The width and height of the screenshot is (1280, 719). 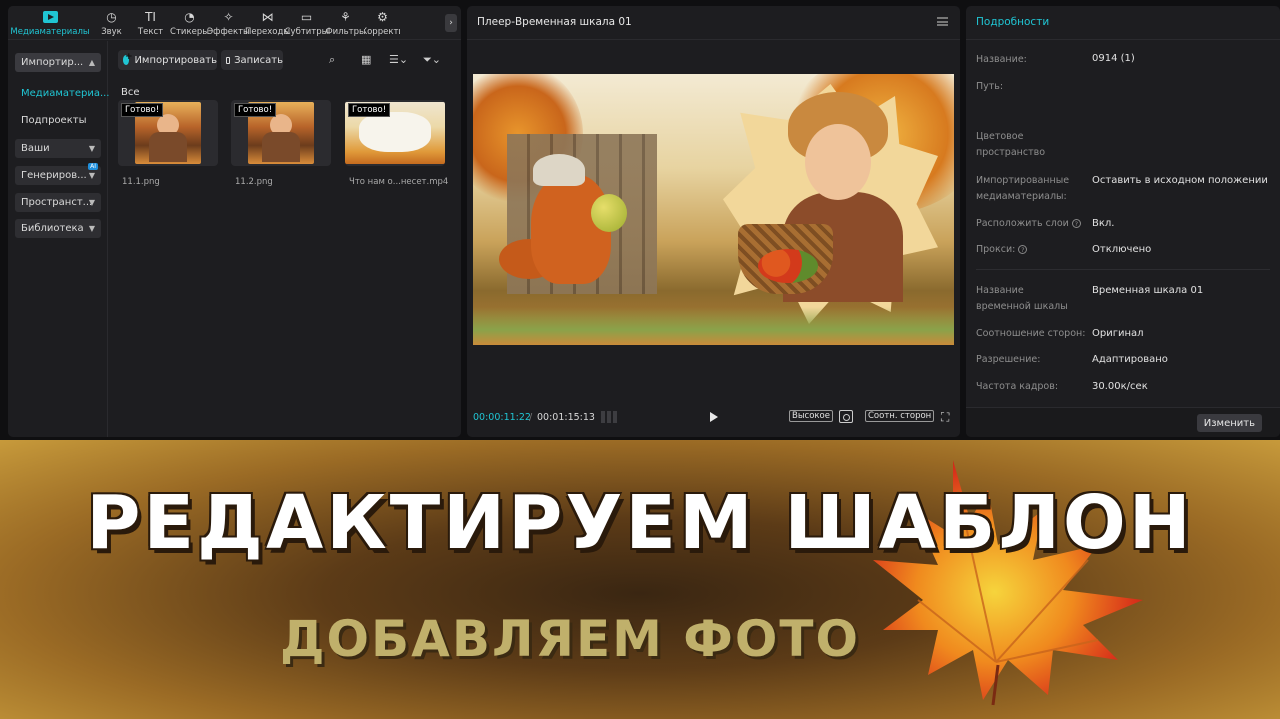 I want to click on detail-value: 30.00к/сек, so click(x=1120, y=386).